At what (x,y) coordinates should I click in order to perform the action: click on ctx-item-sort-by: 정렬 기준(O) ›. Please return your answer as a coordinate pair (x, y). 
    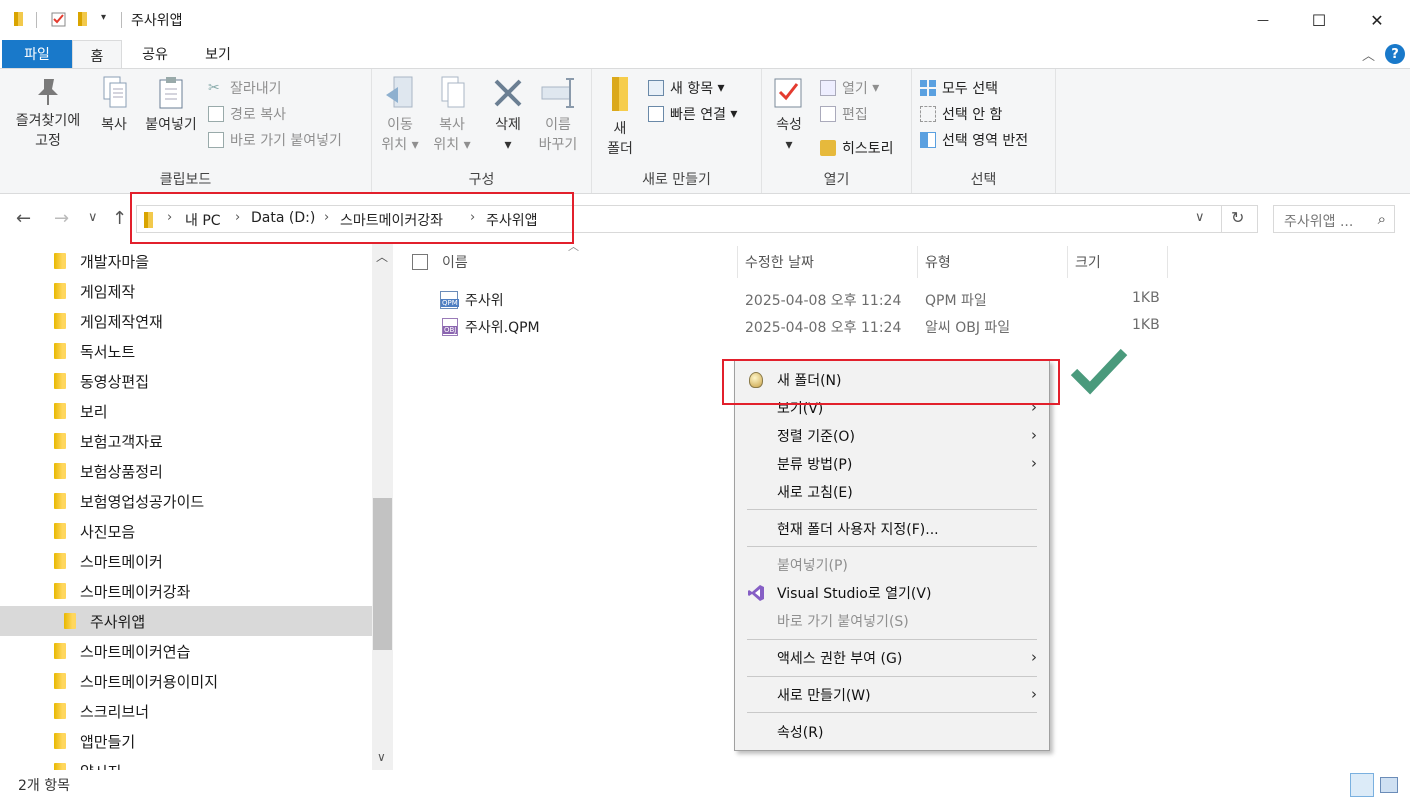
    Looking at the image, I should click on (892, 436).